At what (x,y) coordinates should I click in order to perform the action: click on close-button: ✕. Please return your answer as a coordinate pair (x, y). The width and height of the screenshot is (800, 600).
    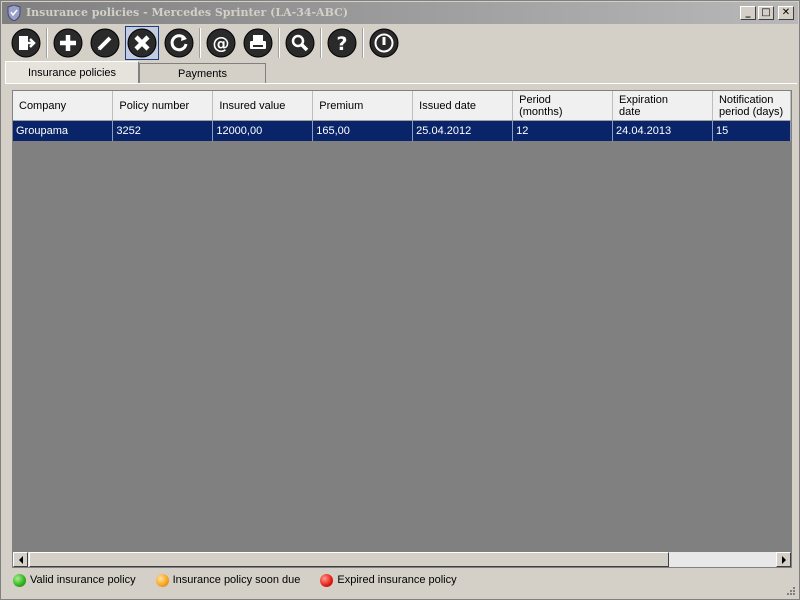
    Looking at the image, I should click on (786, 13).